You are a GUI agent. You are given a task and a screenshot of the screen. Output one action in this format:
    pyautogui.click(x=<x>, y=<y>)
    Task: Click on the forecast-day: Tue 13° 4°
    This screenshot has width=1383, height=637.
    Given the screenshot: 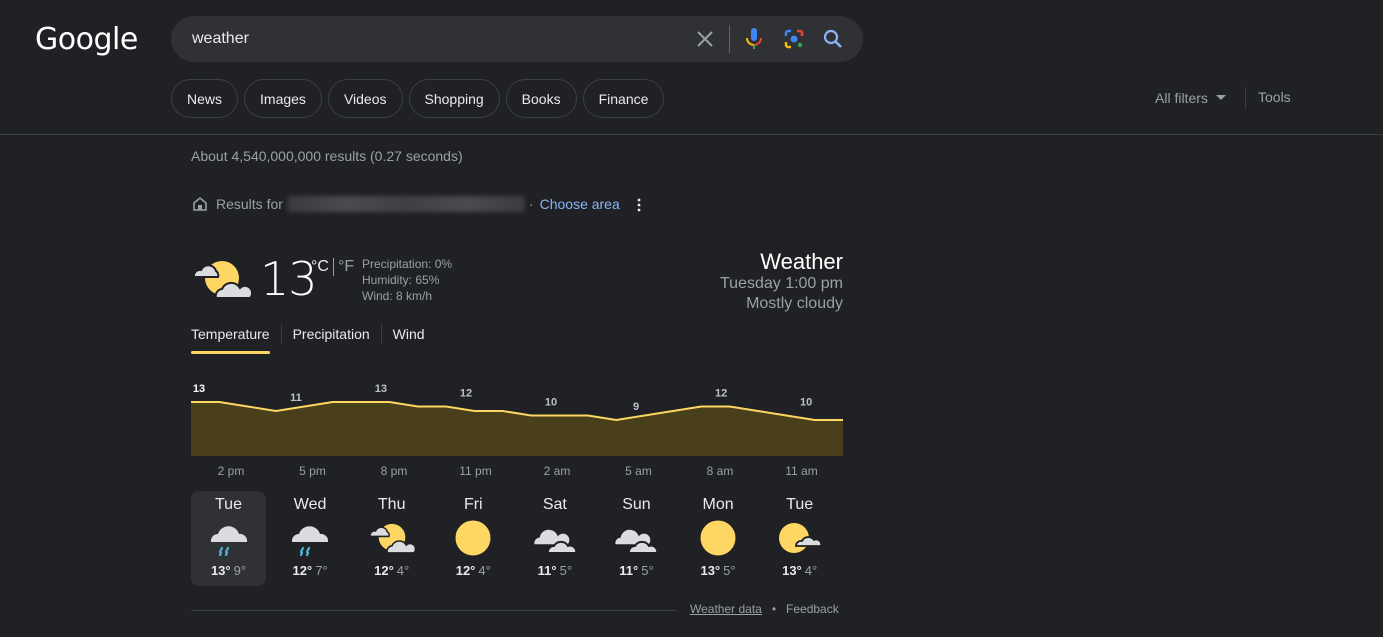 What is the action you would take?
    pyautogui.click(x=799, y=538)
    